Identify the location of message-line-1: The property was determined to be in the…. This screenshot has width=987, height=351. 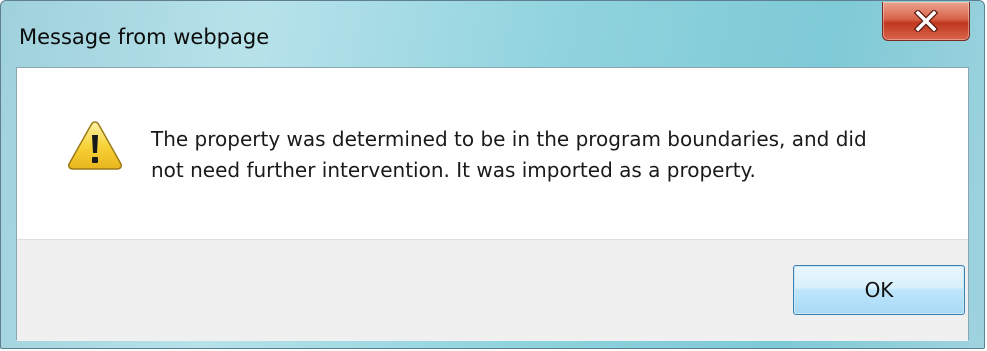
(509, 139).